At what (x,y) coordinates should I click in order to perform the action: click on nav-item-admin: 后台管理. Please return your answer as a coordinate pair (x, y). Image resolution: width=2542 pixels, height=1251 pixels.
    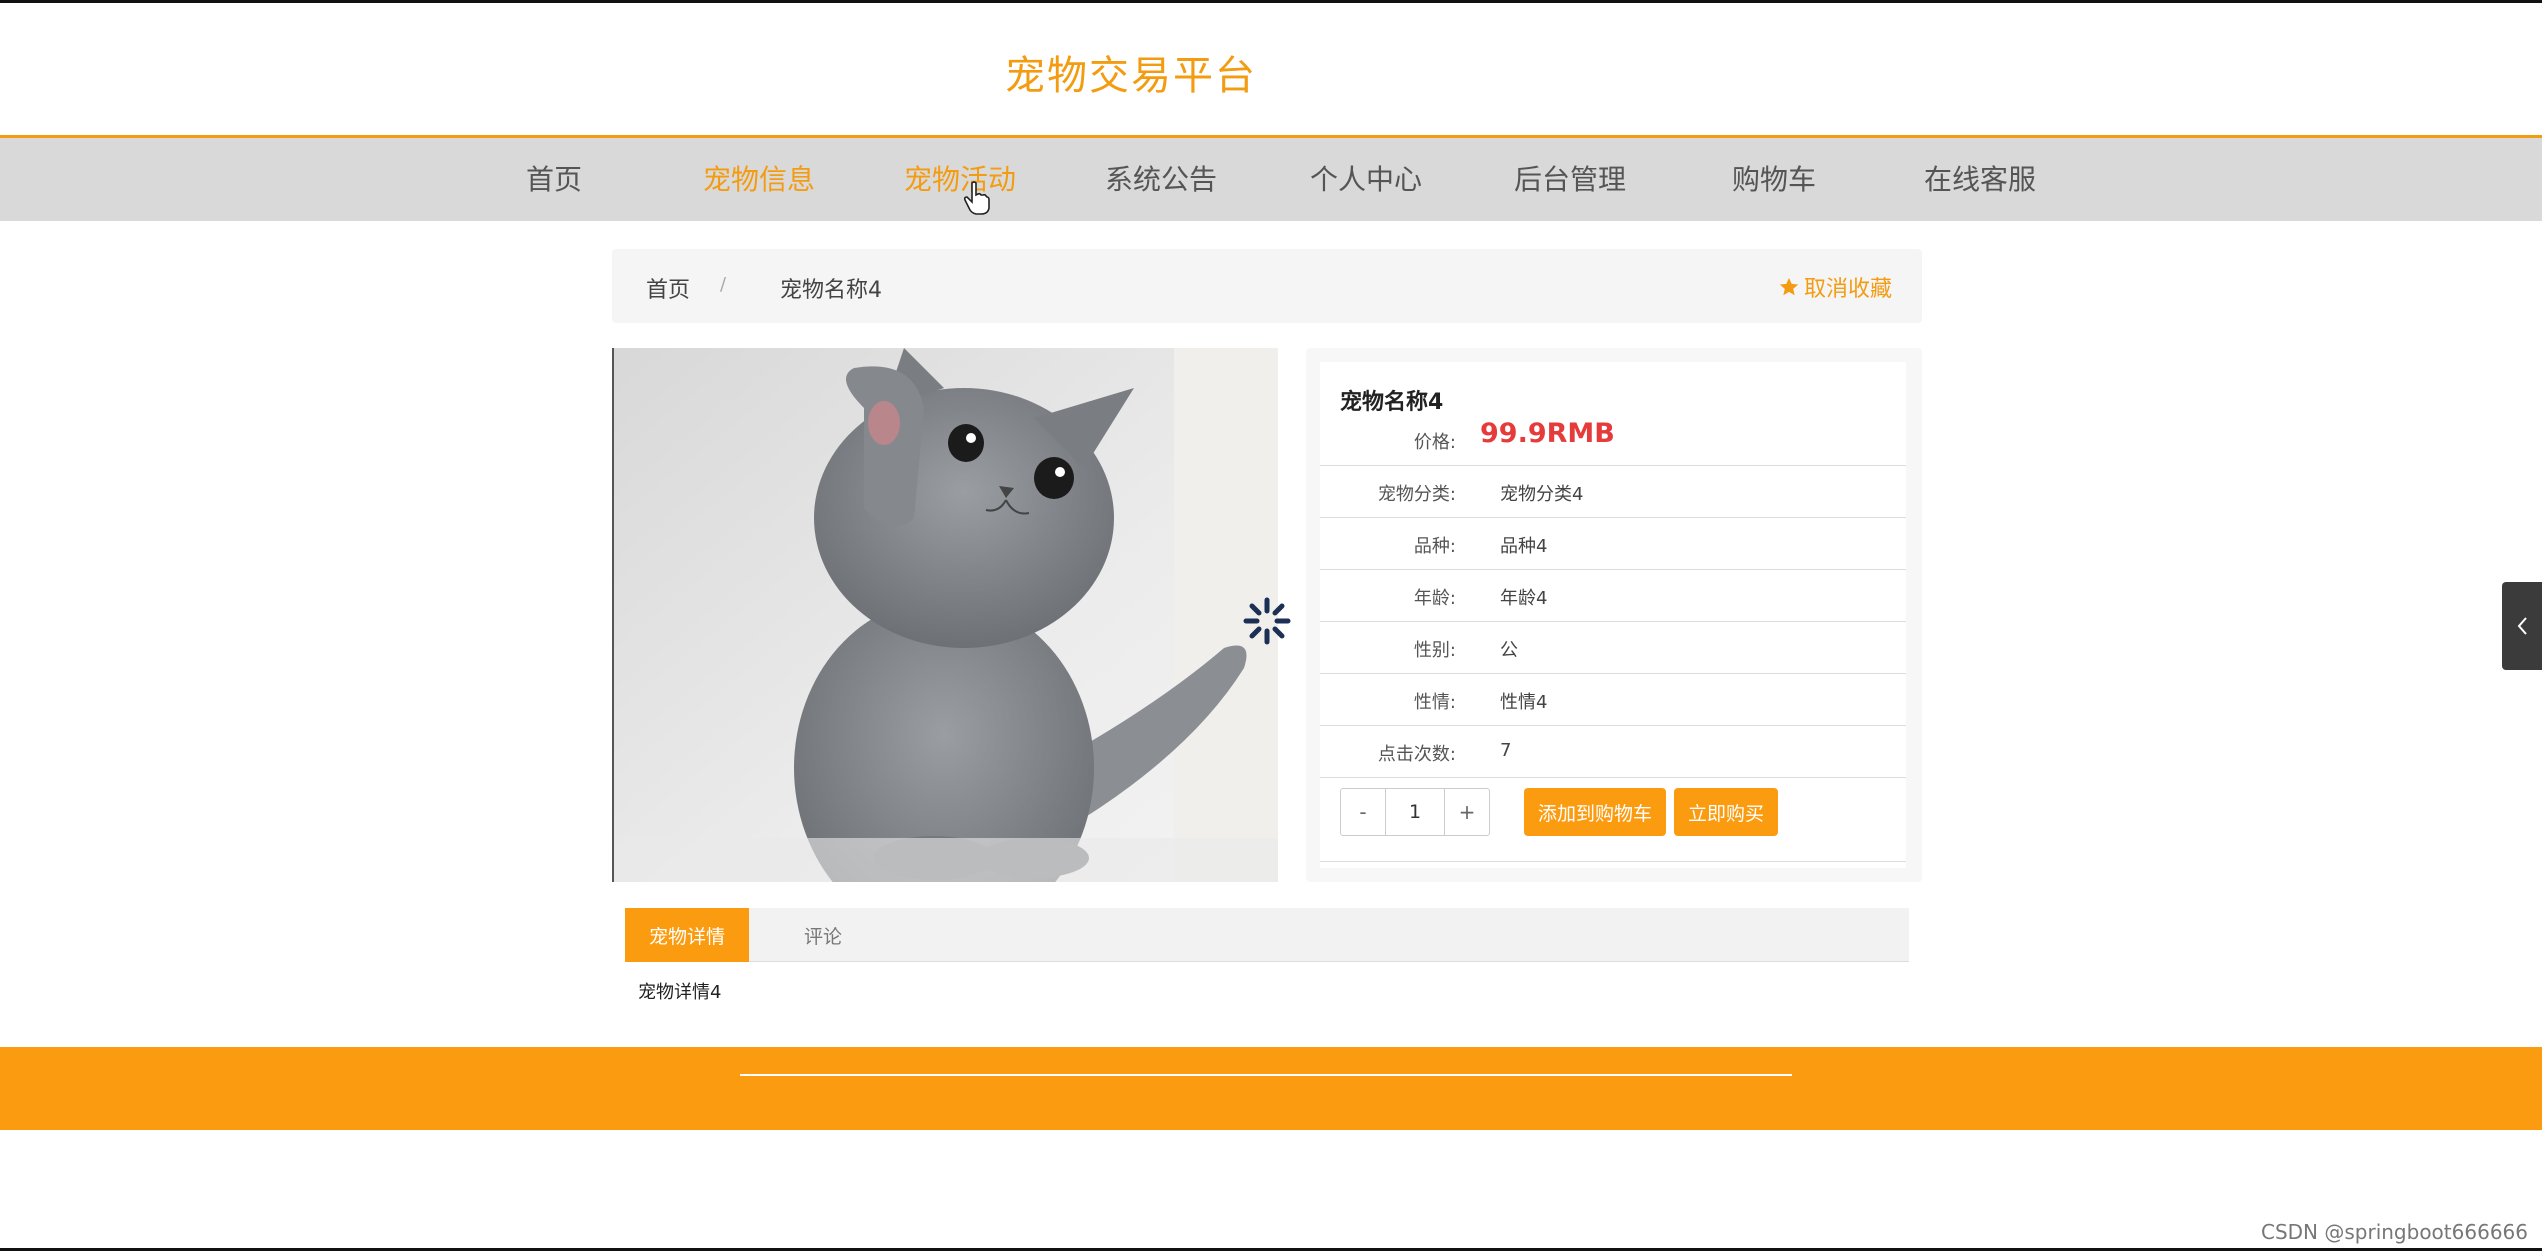
    Looking at the image, I should click on (1570, 178).